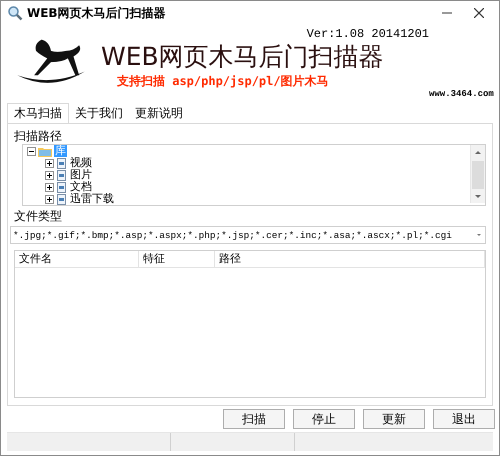  Describe the element at coordinates (97, 13) in the screenshot. I see `window-title: WEB网页木马后门扫描器` at that location.